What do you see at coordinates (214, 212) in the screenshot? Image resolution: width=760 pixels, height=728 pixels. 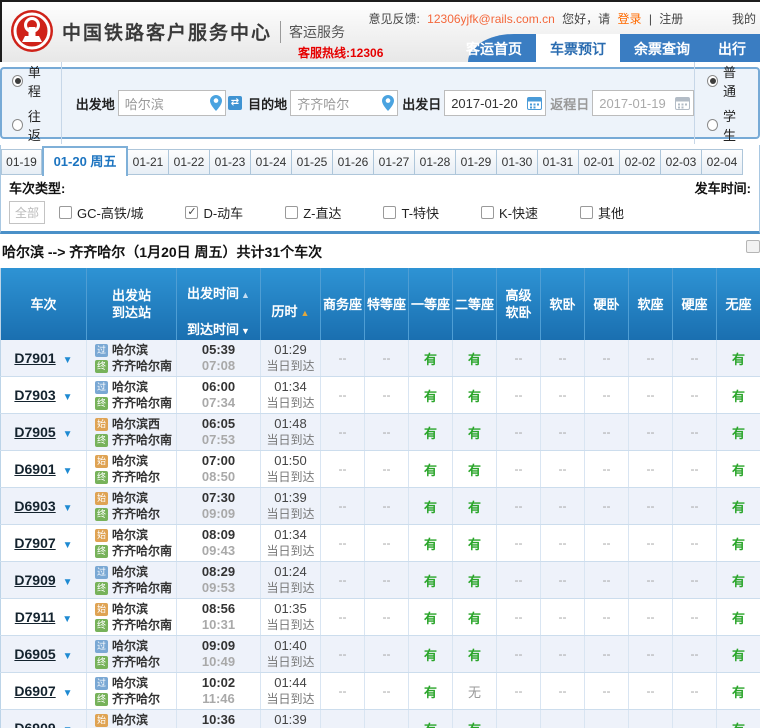 I see `train-type-checkbox: ✓ D-动车` at bounding box center [214, 212].